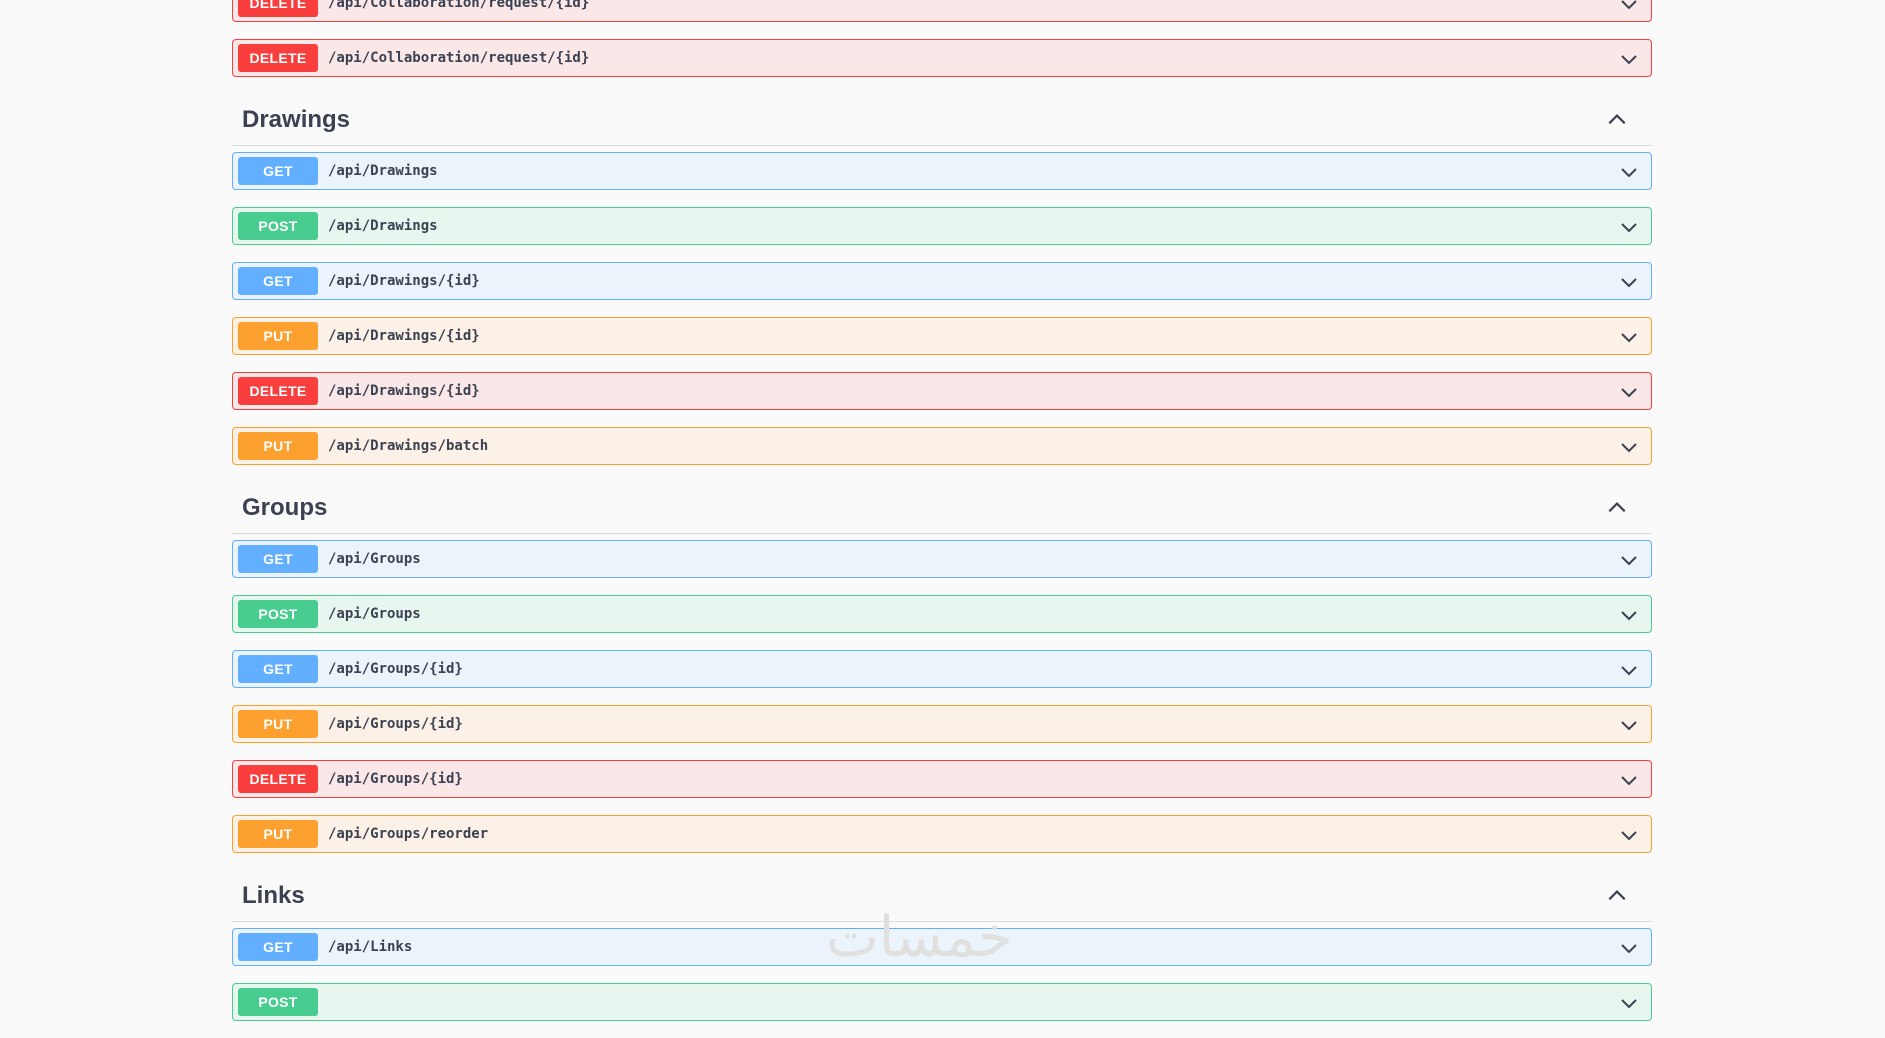 Image resolution: width=1885 pixels, height=1038 pixels. What do you see at coordinates (942, 559) in the screenshot?
I see `operation-row-get: GET/api/Groups` at bounding box center [942, 559].